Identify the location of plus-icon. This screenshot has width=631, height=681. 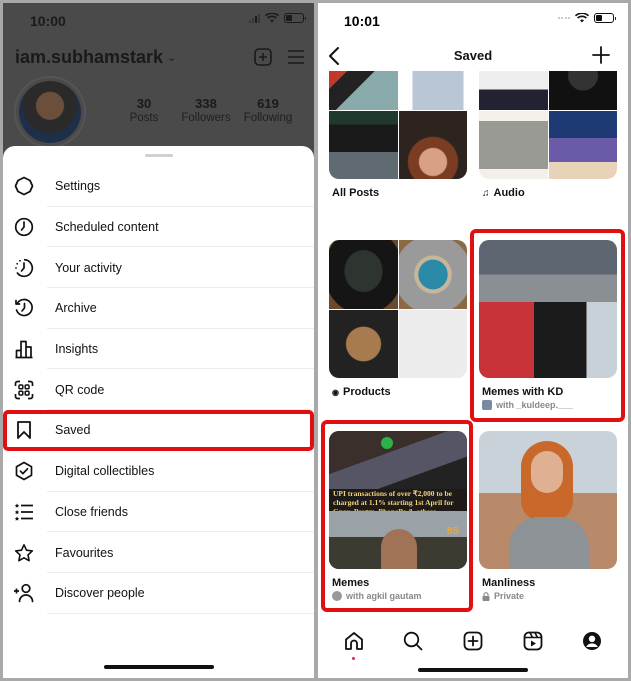
(601, 55).